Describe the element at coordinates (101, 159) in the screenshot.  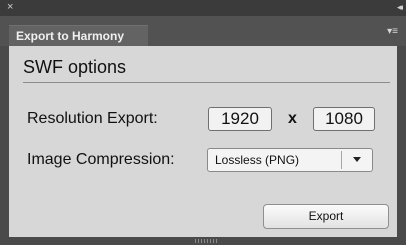
I see `compression-label: Image Compression:` at that location.